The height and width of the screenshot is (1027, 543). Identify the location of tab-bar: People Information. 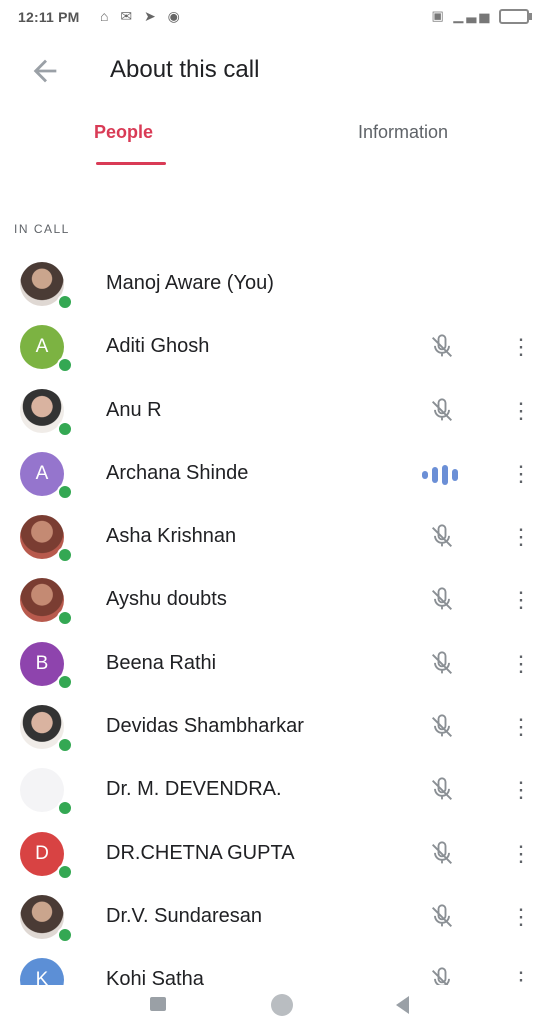
(271, 140).